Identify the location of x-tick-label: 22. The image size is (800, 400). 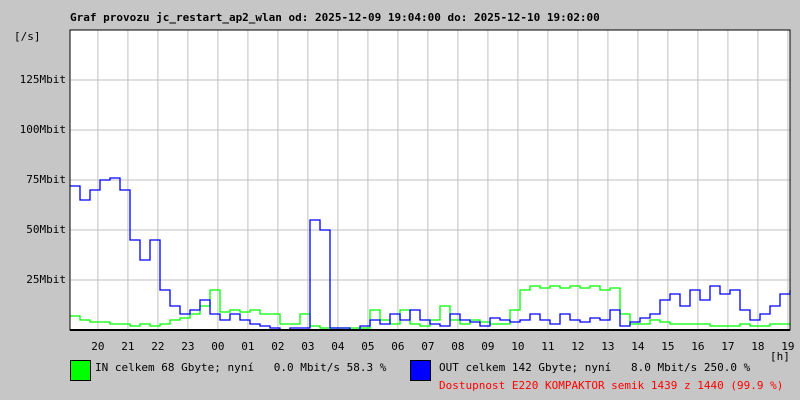
(158, 346).